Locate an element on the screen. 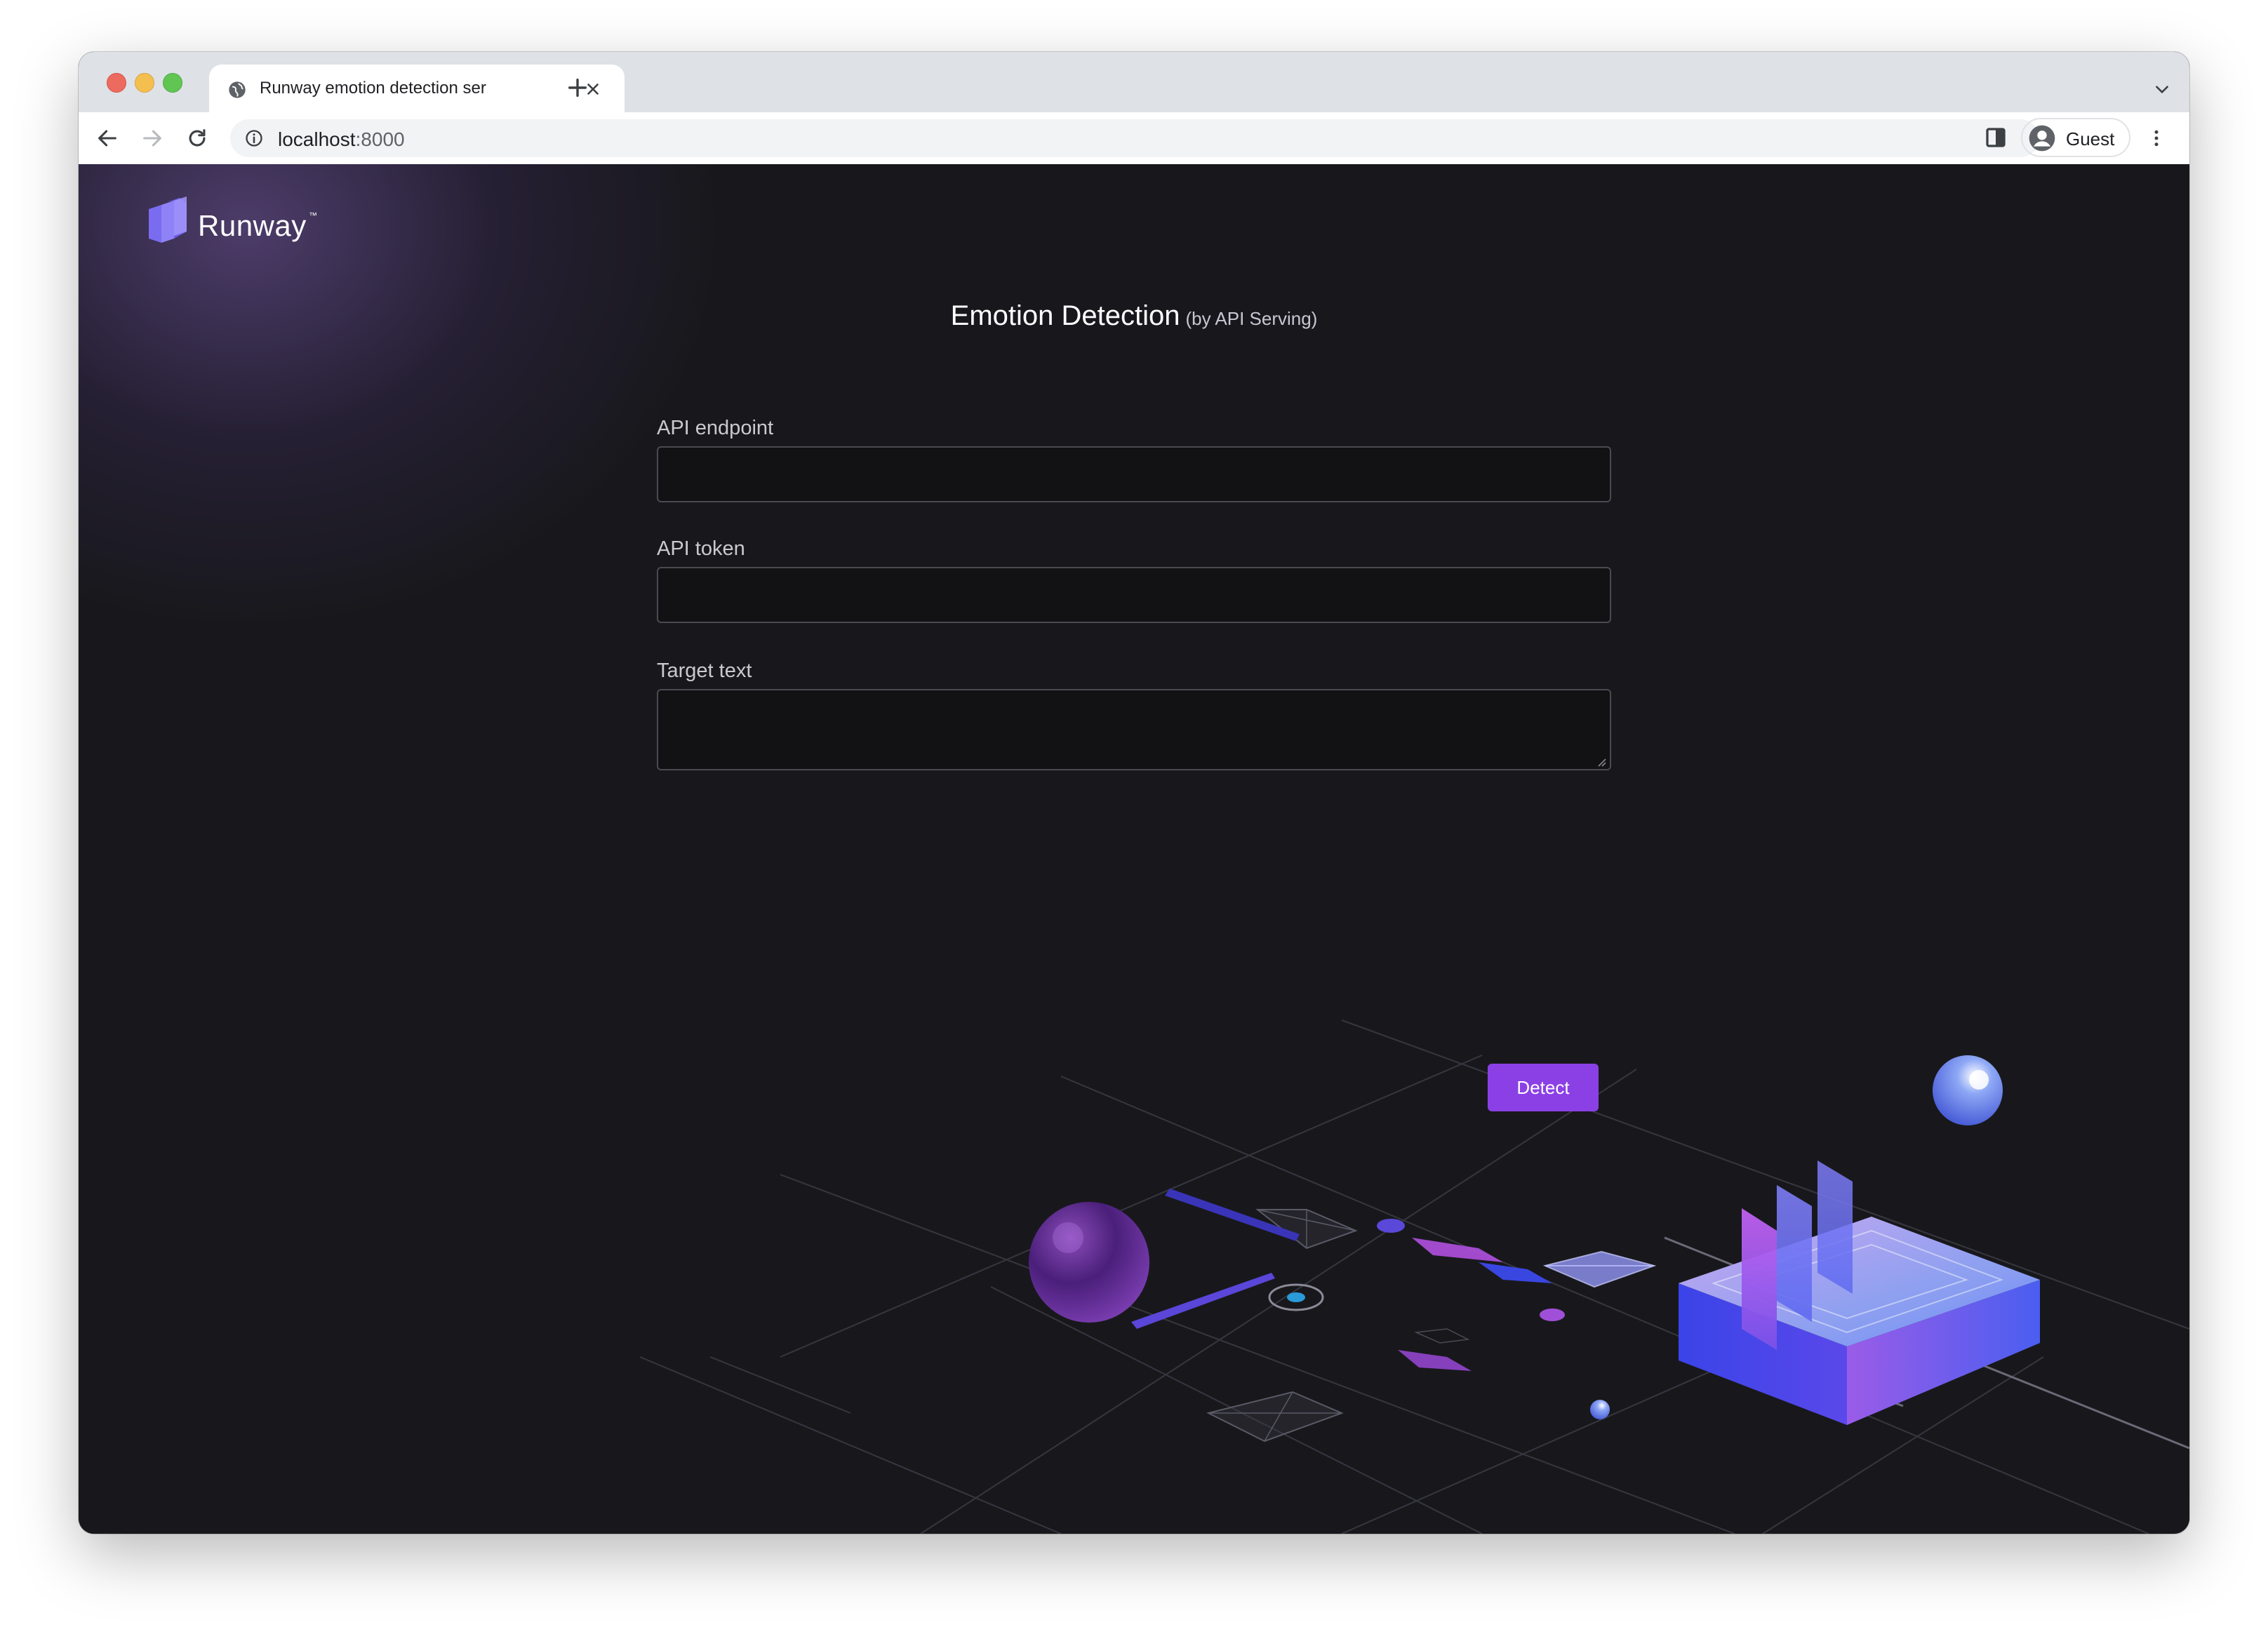  profile-button: Guest is located at coordinates (2075, 137).